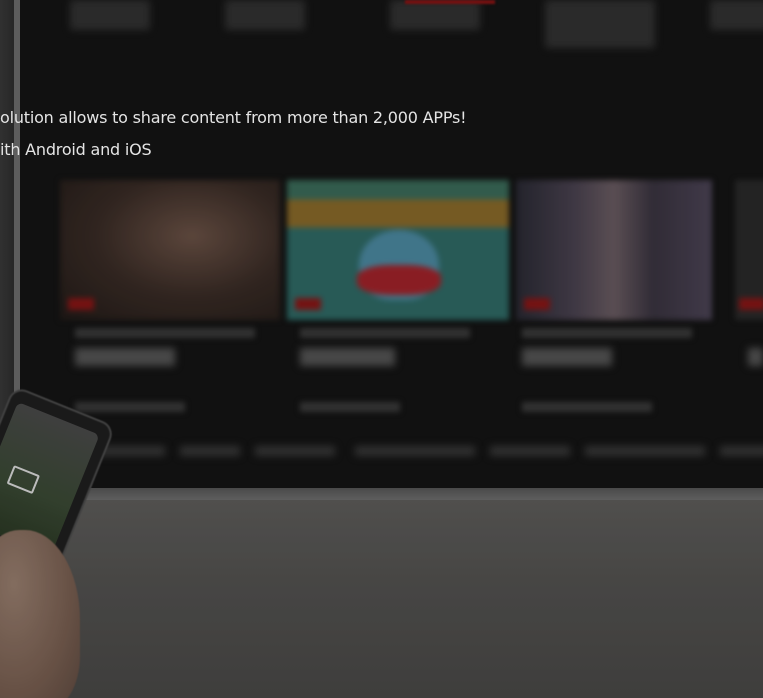  Describe the element at coordinates (23, 480) in the screenshot. I see `cast-icon` at that location.